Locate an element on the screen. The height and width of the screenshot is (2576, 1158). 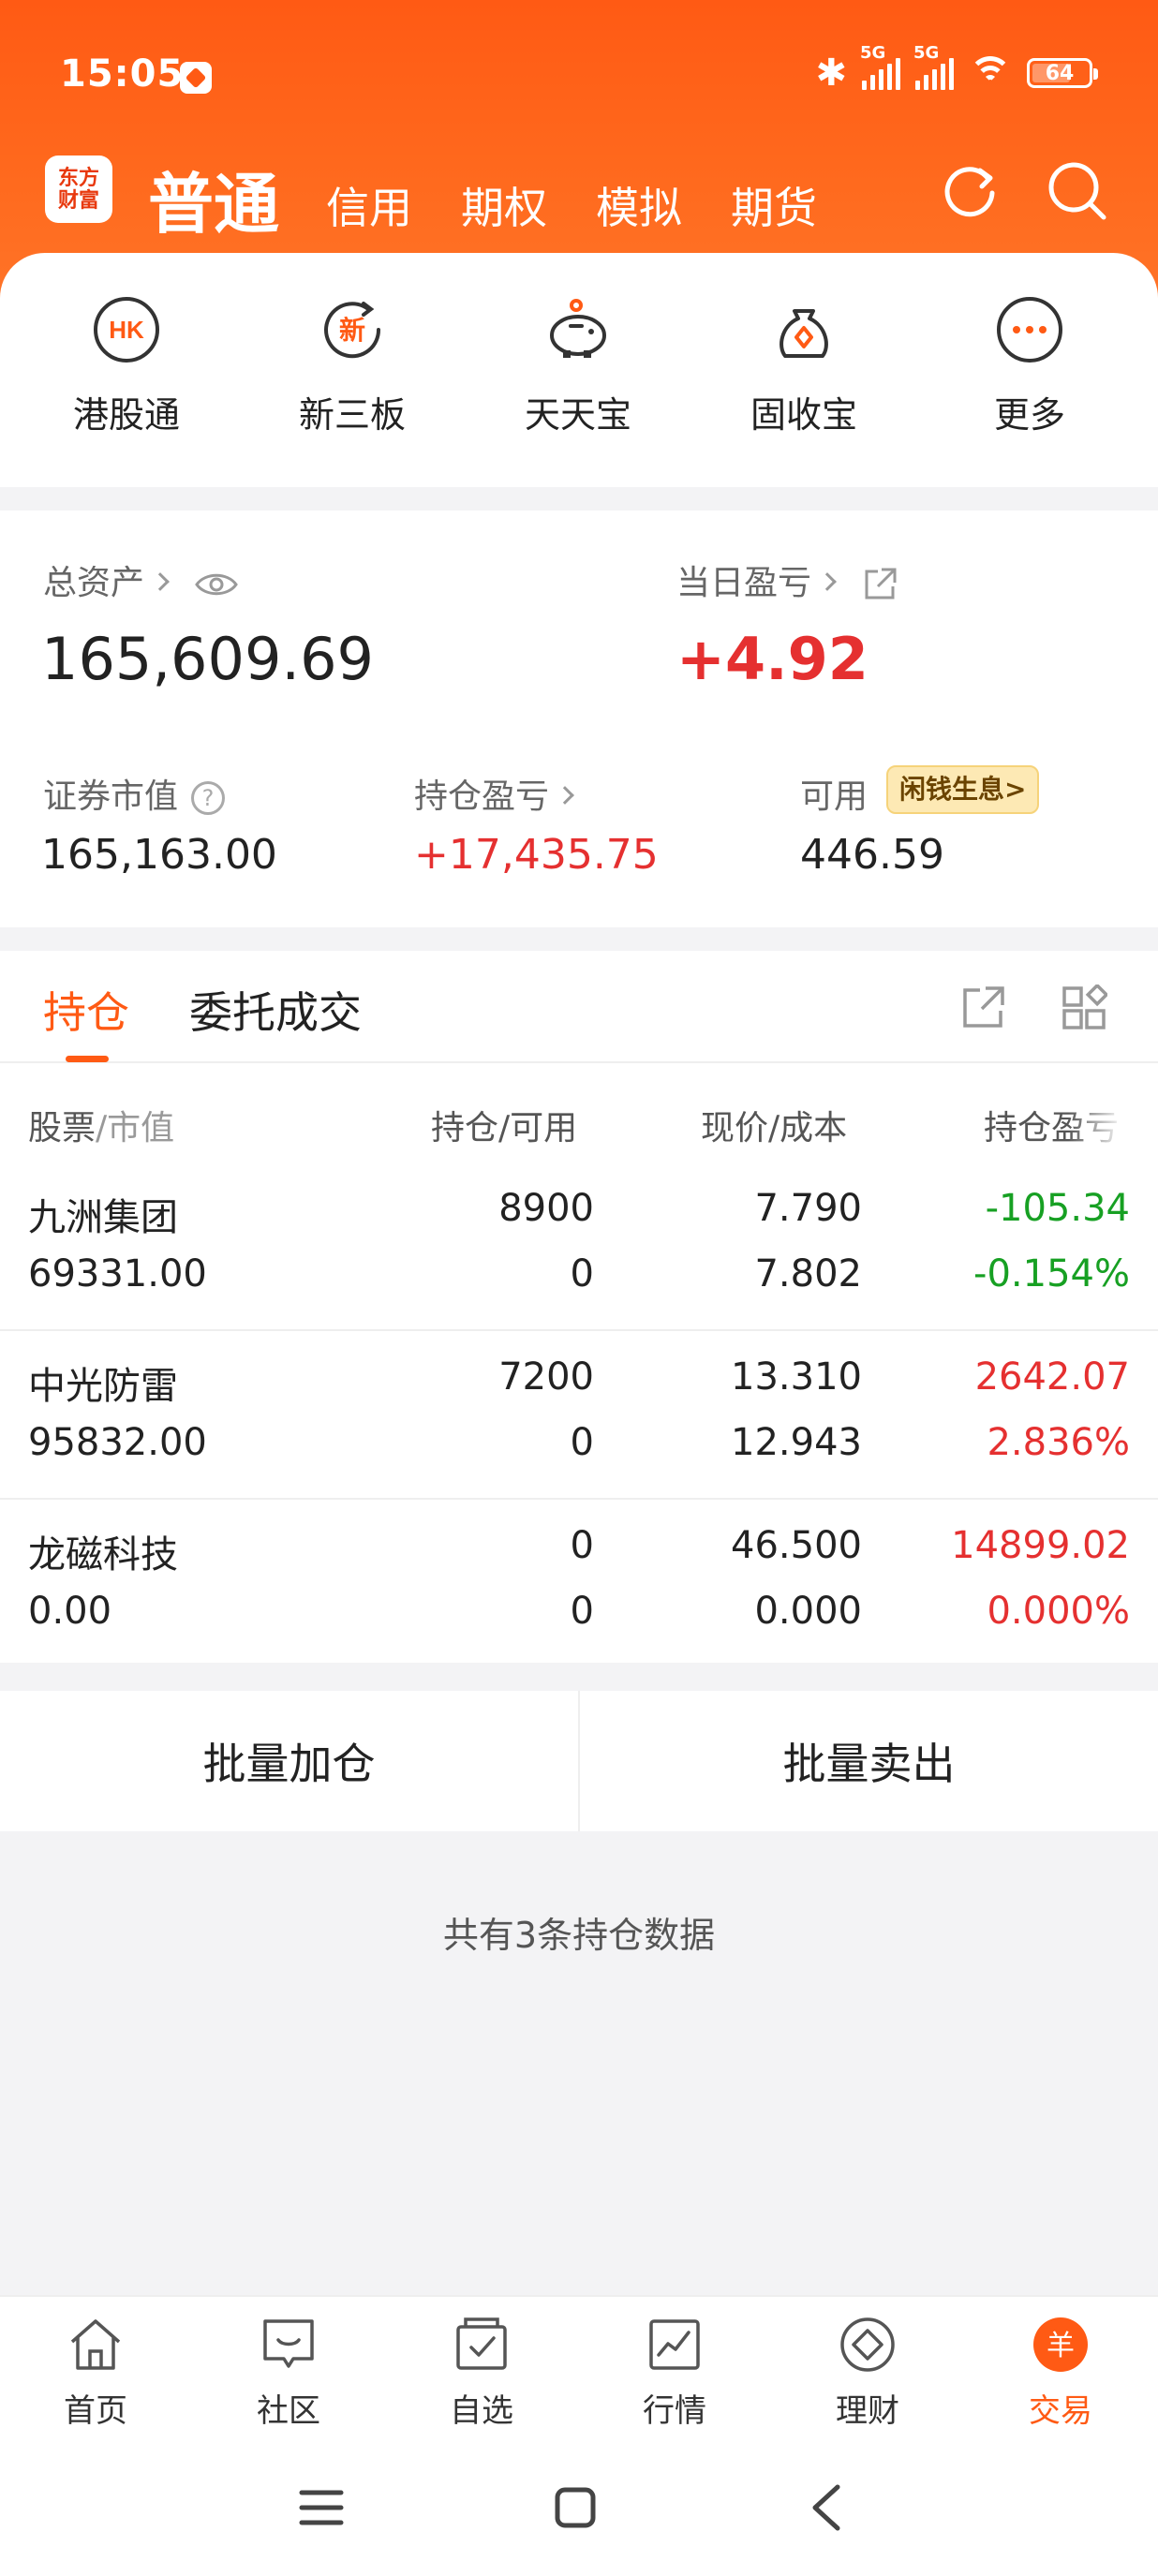
shortcut-new-third-board: 新 新三板 is located at coordinates (352, 365).